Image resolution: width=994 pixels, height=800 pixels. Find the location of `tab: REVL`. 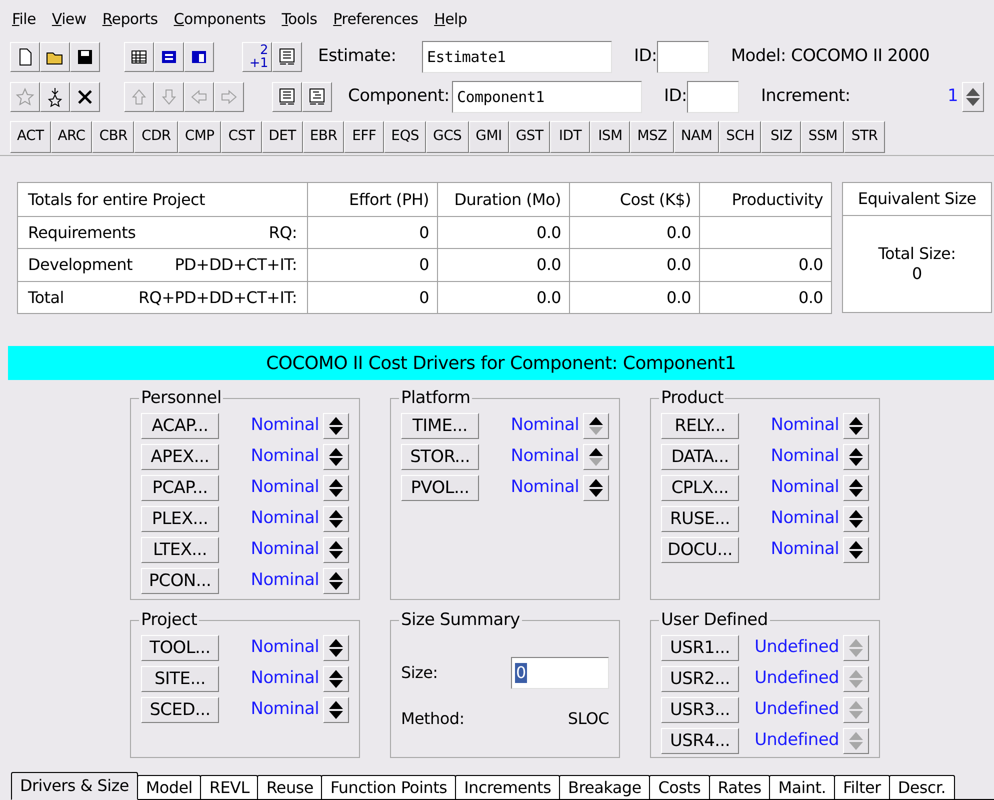

tab: REVL is located at coordinates (229, 787).